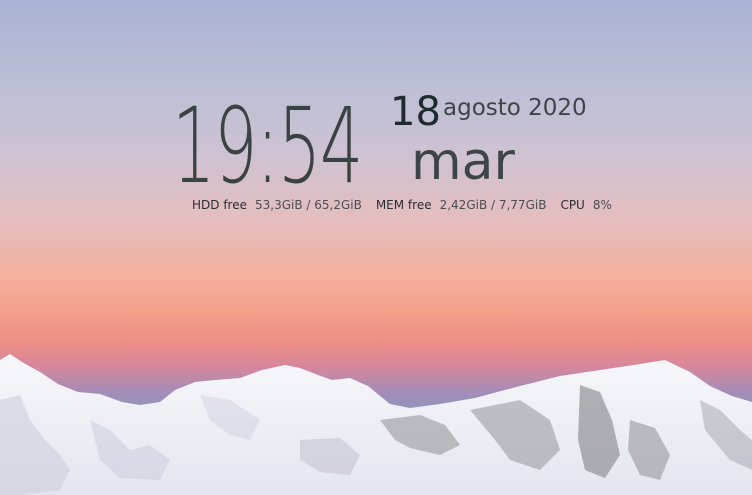  I want to click on clock-time: 19:54, so click(268, 140).